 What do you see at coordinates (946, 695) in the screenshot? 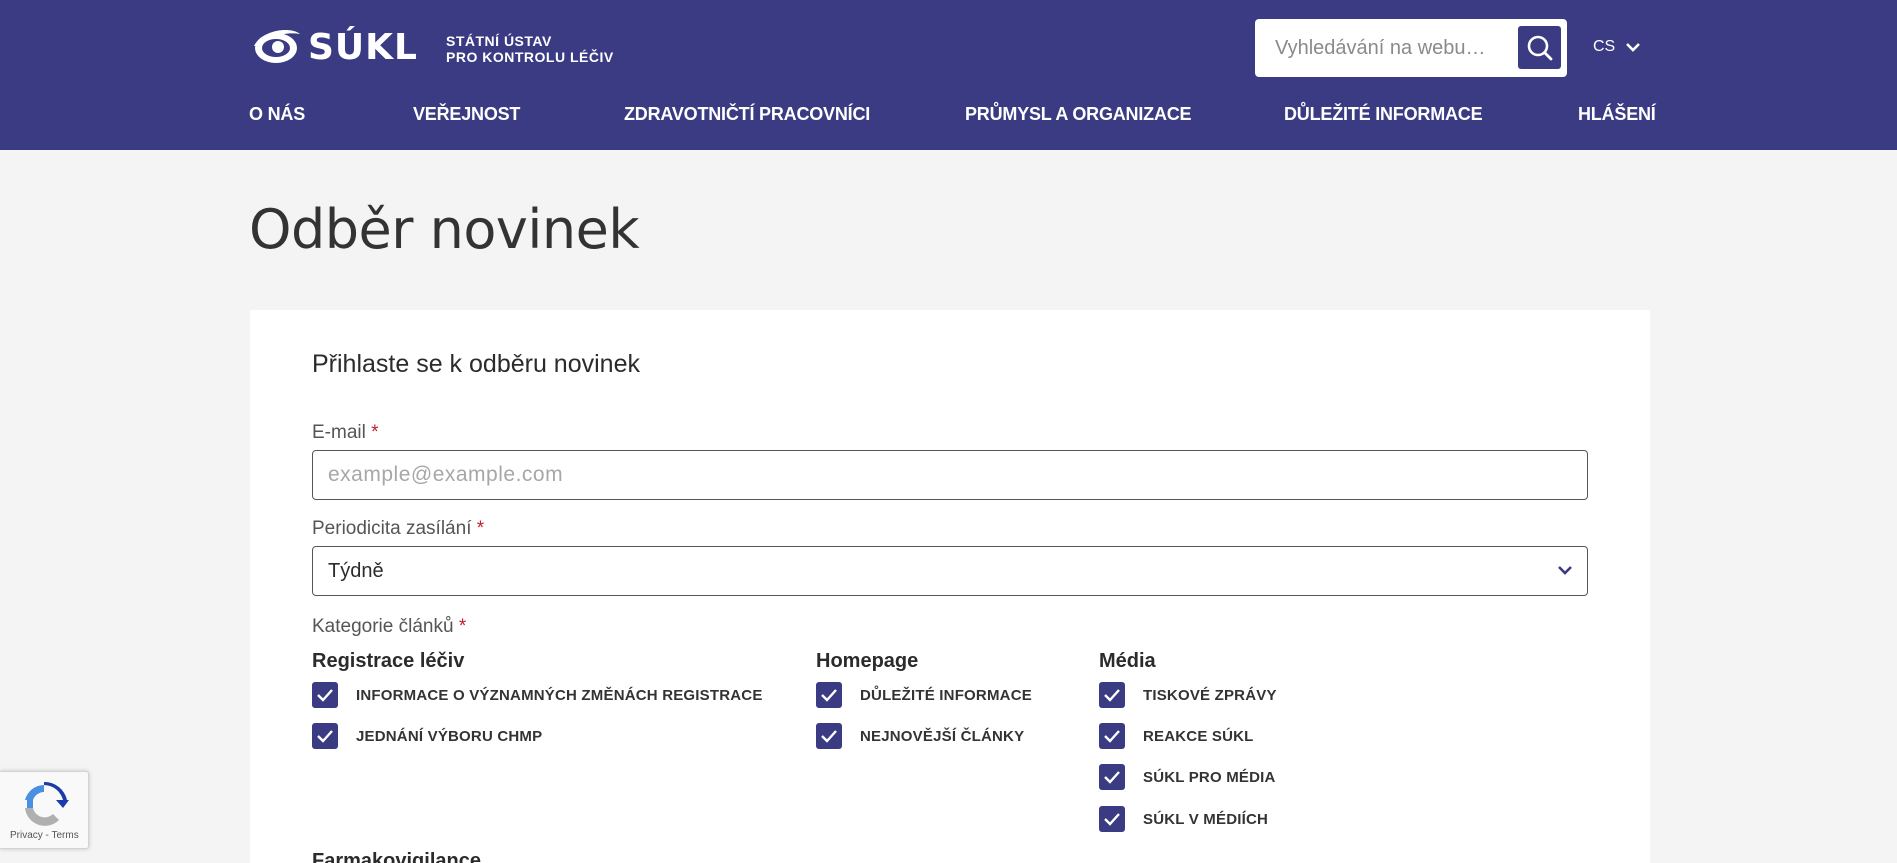
I see `checkbox-label: DŮLEŽITÉ INFORMACE` at bounding box center [946, 695].